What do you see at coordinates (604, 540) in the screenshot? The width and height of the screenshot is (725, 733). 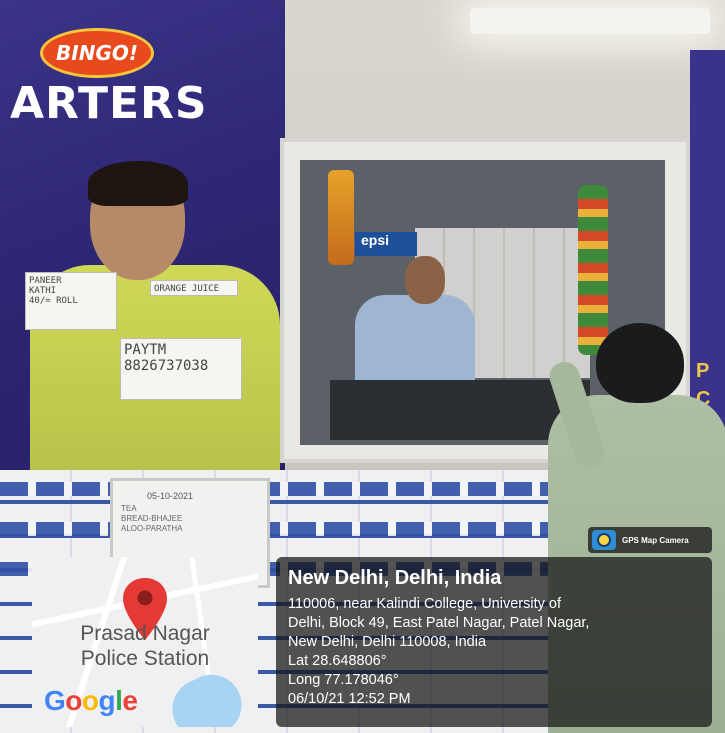 I see `camera-app-icon` at bounding box center [604, 540].